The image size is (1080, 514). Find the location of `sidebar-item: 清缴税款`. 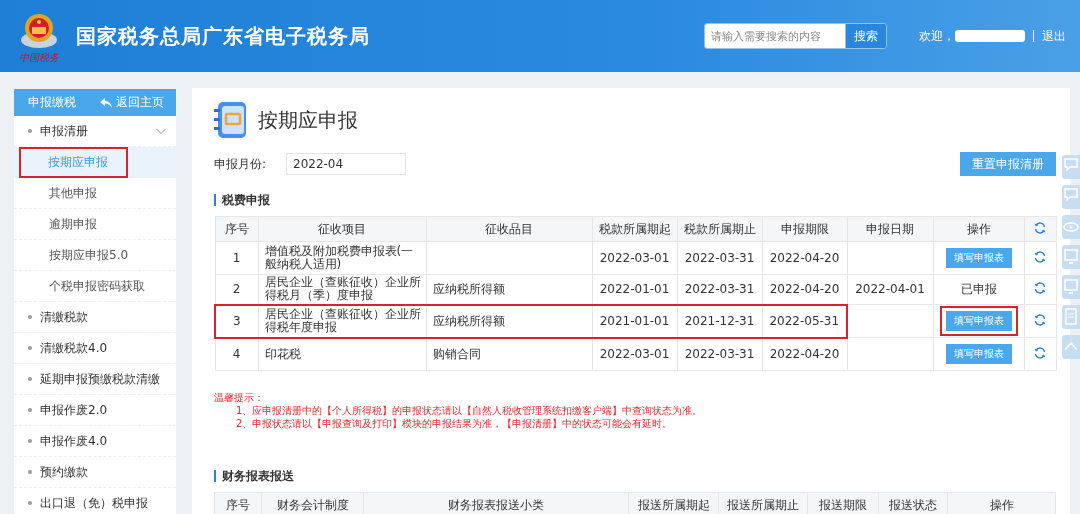

sidebar-item: 清缴税款 is located at coordinates (64, 317).